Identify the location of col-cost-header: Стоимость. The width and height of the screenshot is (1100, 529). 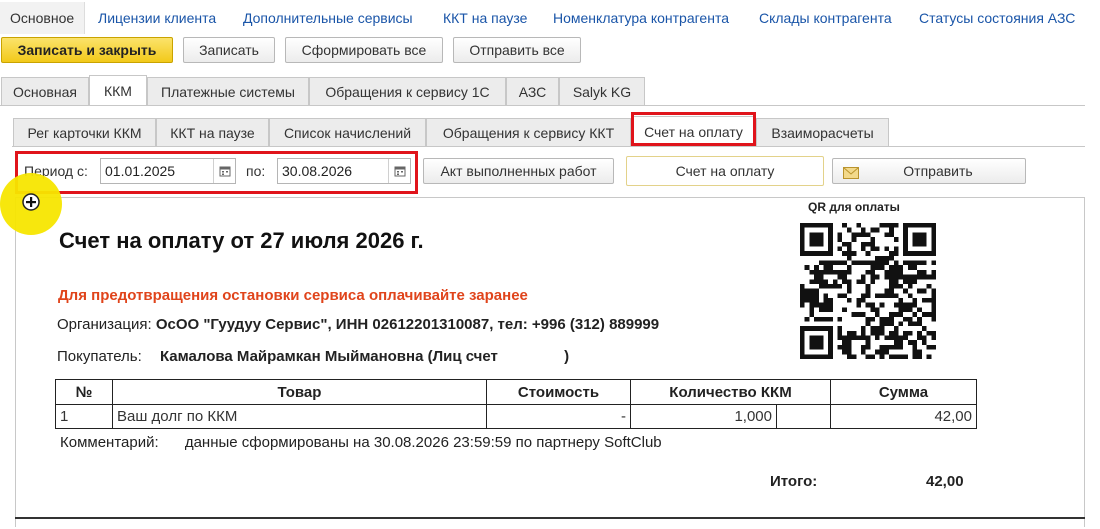
(558, 392).